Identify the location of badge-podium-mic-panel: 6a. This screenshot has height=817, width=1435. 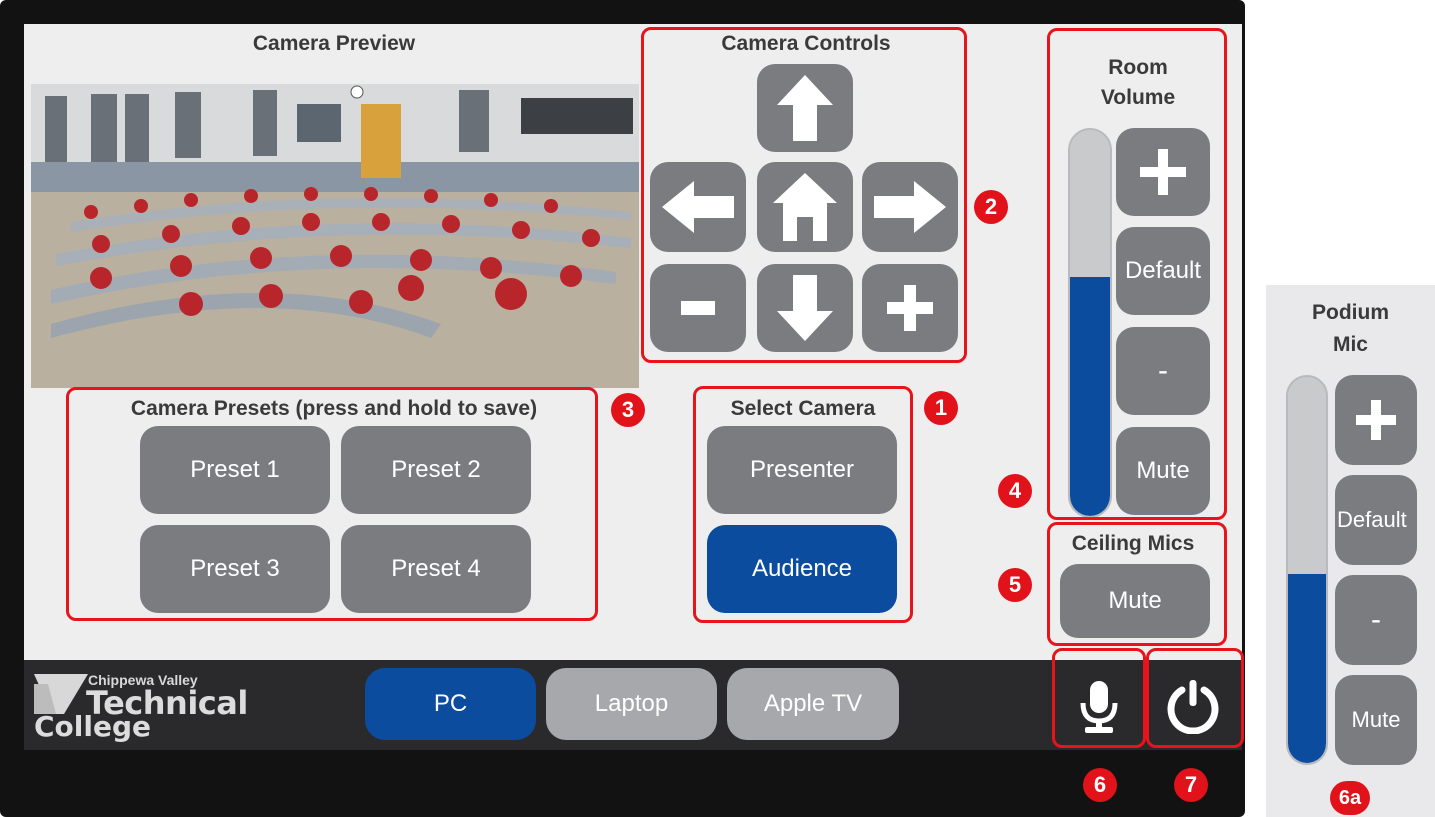
(1350, 798).